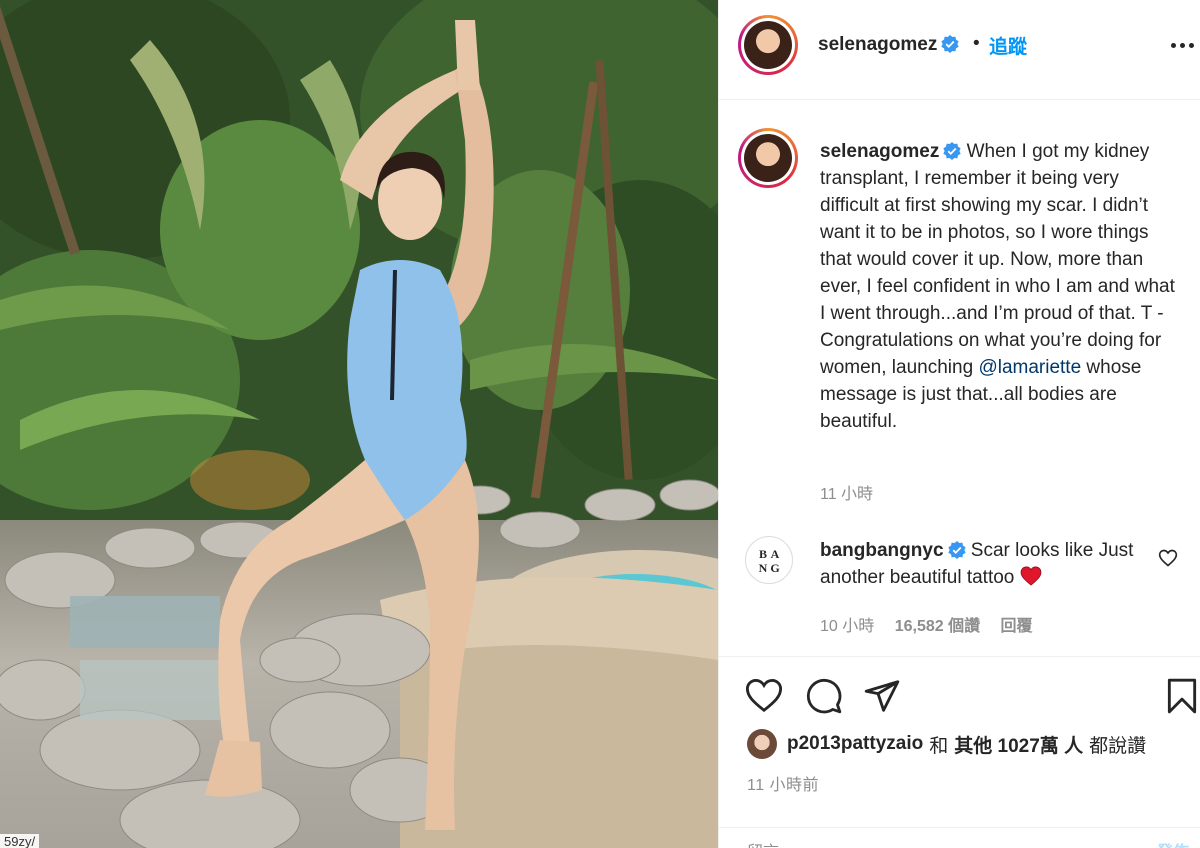 The image size is (1200, 848). What do you see at coordinates (783, 783) in the screenshot?
I see `post-timestamp: 11 小時前` at bounding box center [783, 783].